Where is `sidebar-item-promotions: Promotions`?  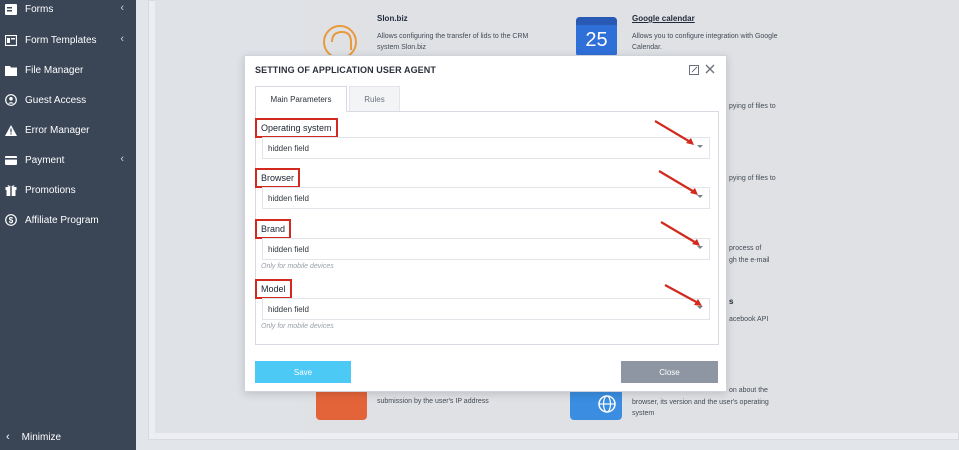 sidebar-item-promotions: Promotions is located at coordinates (68, 190).